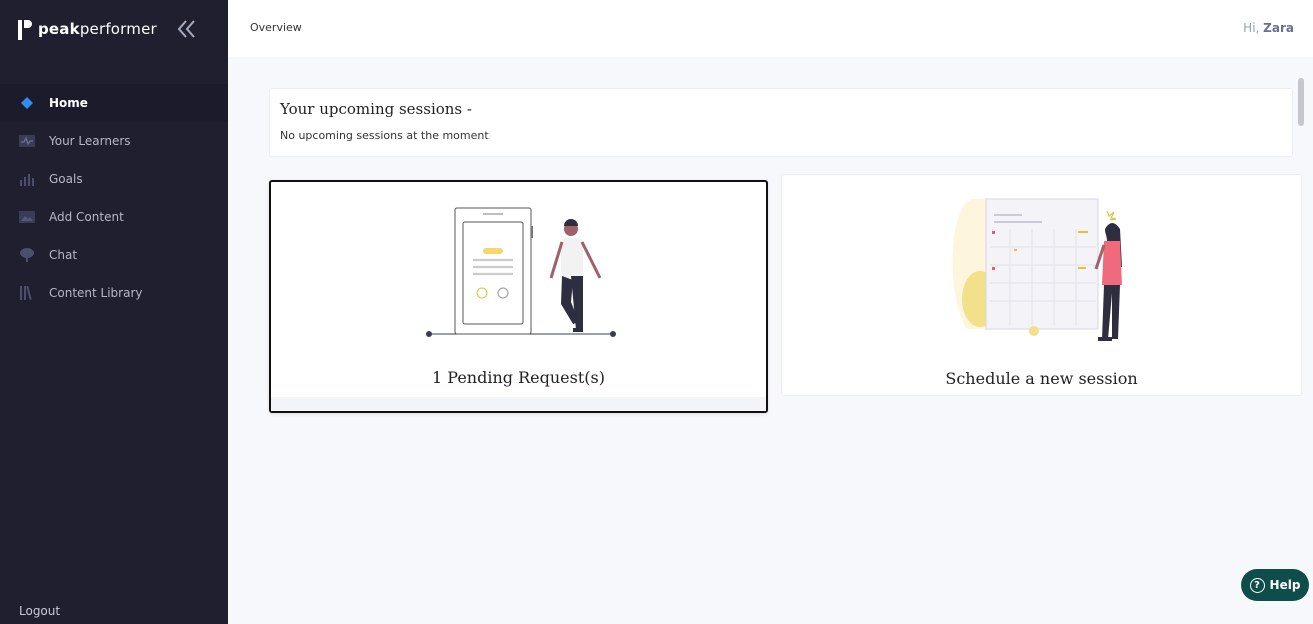  Describe the element at coordinates (276, 27) in the screenshot. I see `breadcrumb: Overview` at that location.